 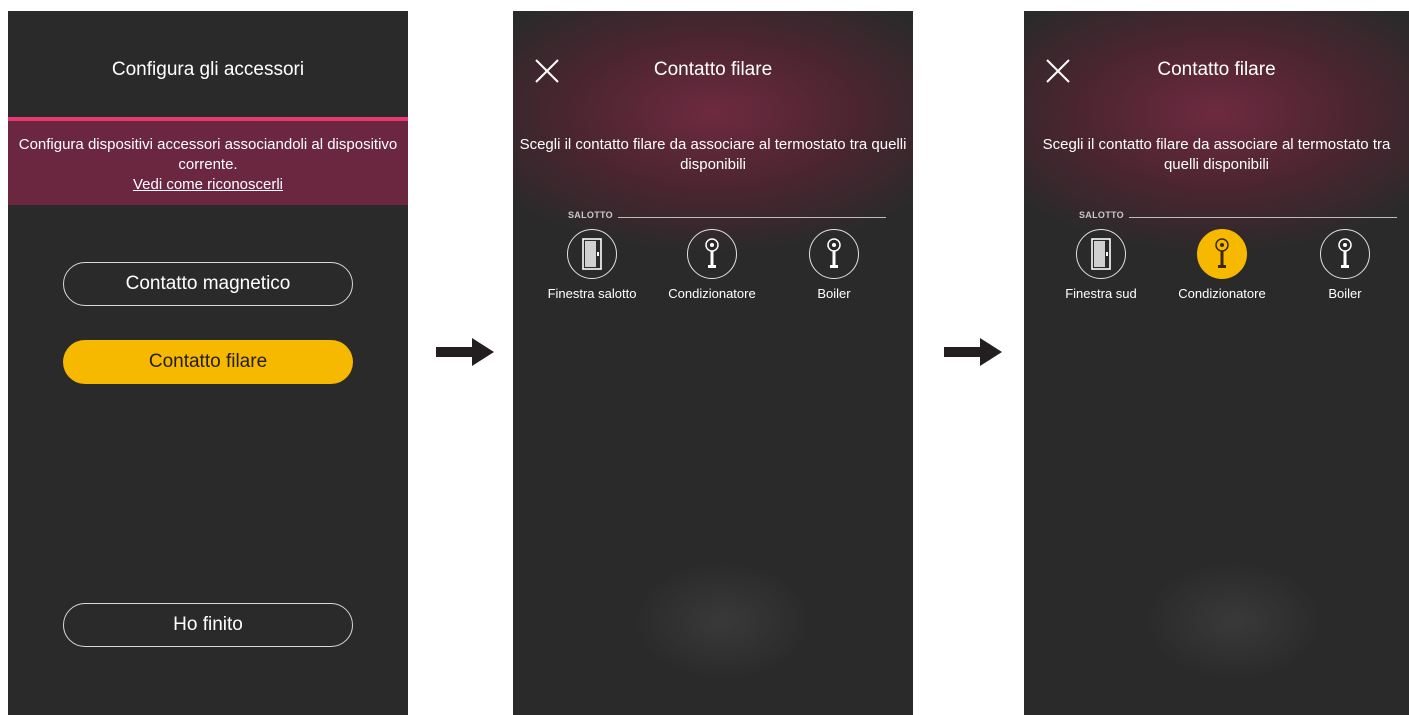 I want to click on device-circle-selected, so click(x=1222, y=254).